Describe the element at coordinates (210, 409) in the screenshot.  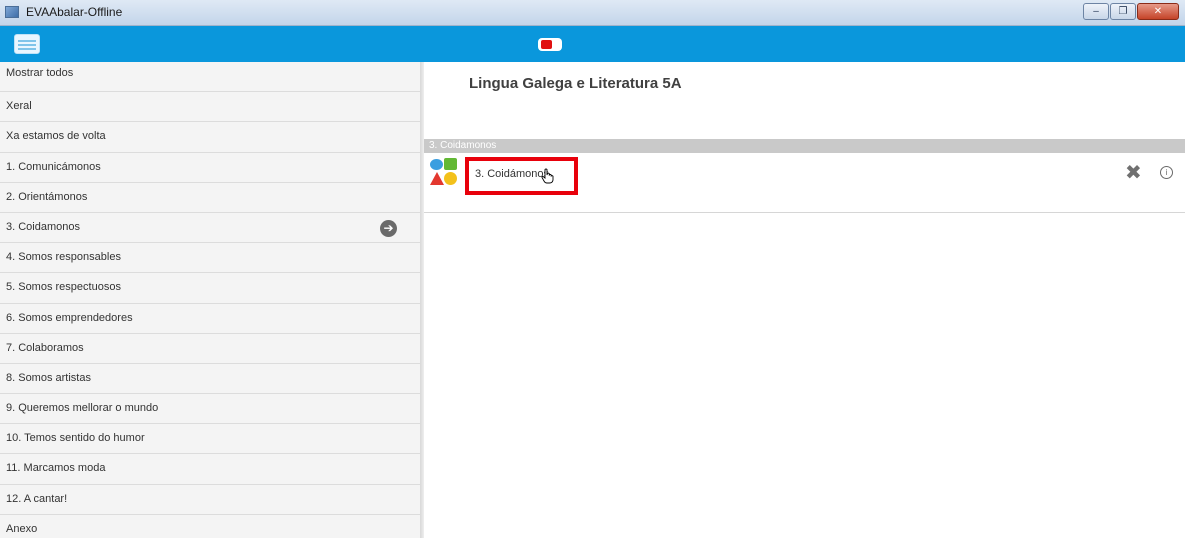
I see `sidebar-item-queremos-mellorar: 9. Queremos mellorar o mundo` at that location.